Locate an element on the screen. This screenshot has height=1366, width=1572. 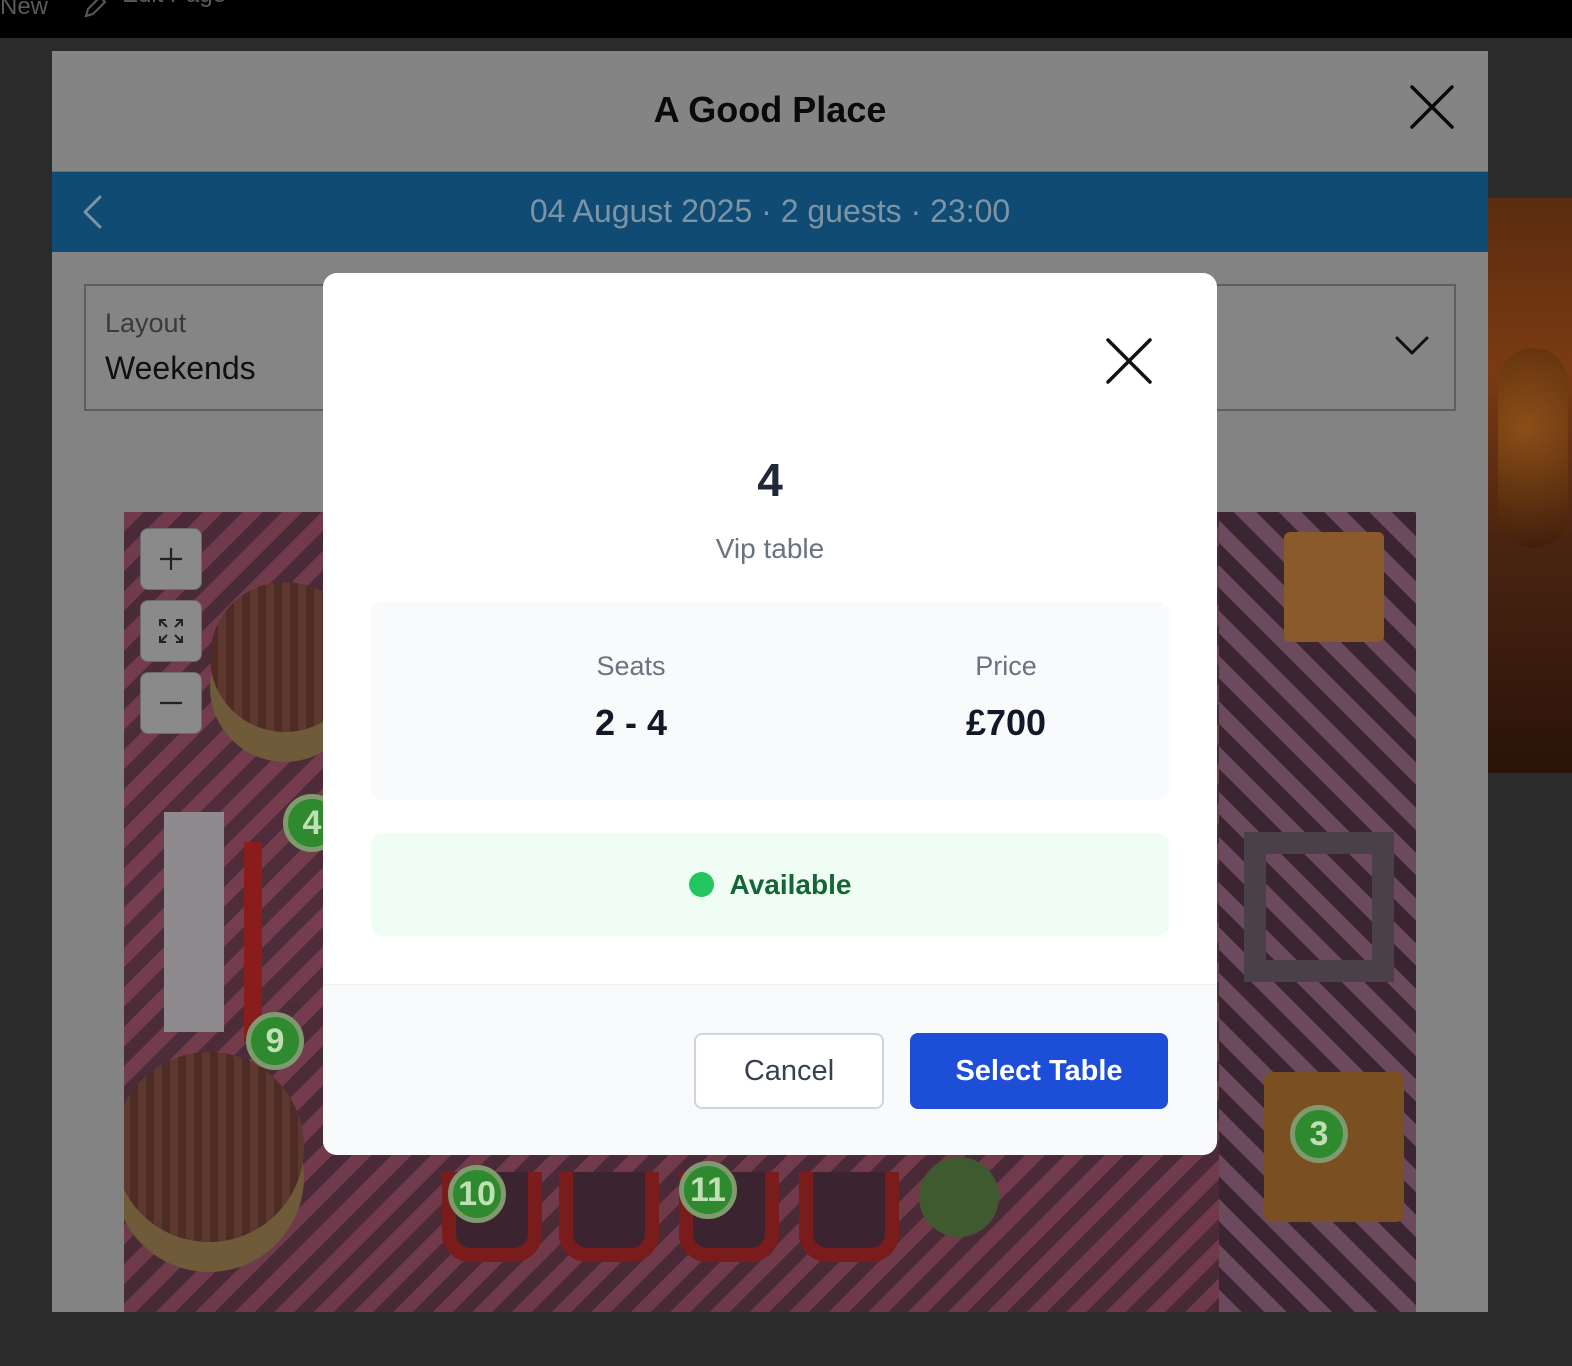
venue-title: A Good Place is located at coordinates (770, 109).